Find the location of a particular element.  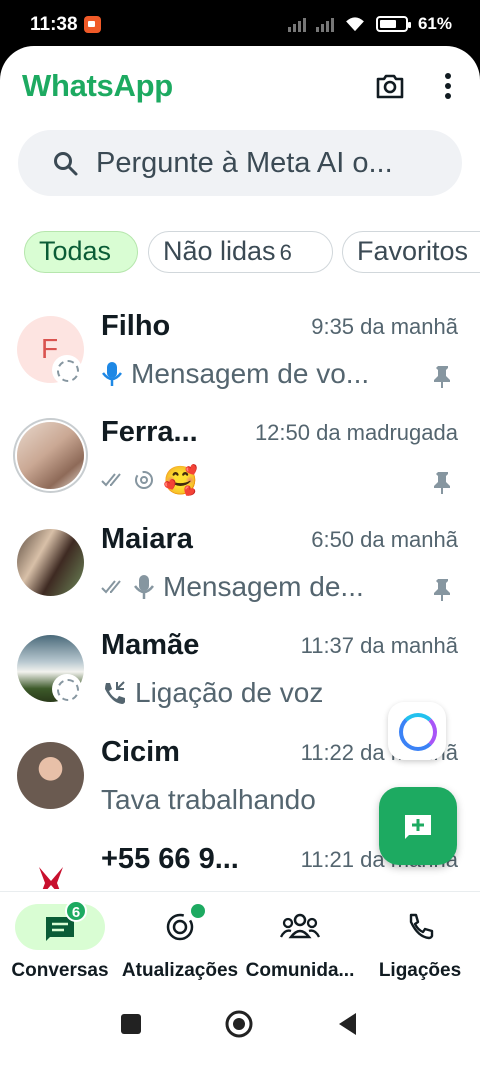

new-chat-button is located at coordinates (418, 826).